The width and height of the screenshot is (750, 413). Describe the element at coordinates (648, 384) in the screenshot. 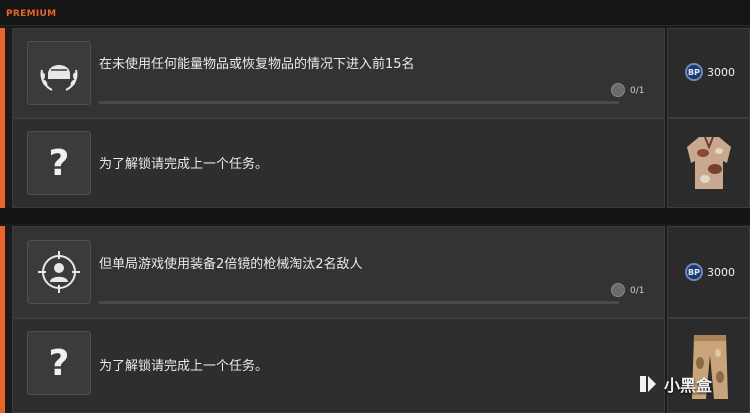

I see `xiaoheihe-logo-icon` at that location.